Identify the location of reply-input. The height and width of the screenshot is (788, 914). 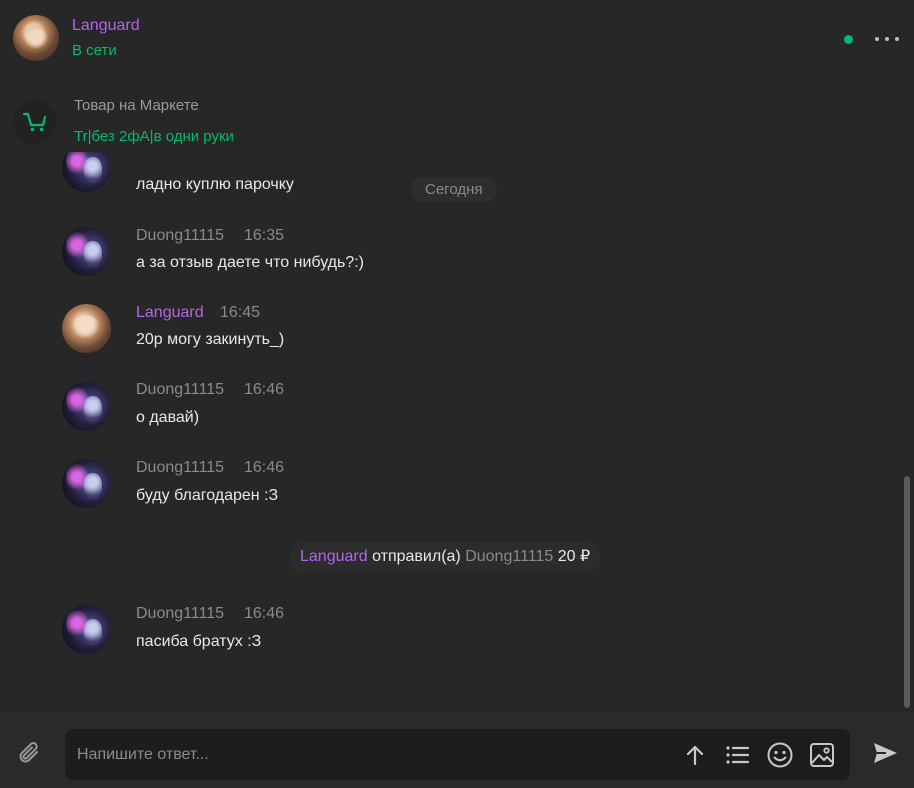
(372, 754).